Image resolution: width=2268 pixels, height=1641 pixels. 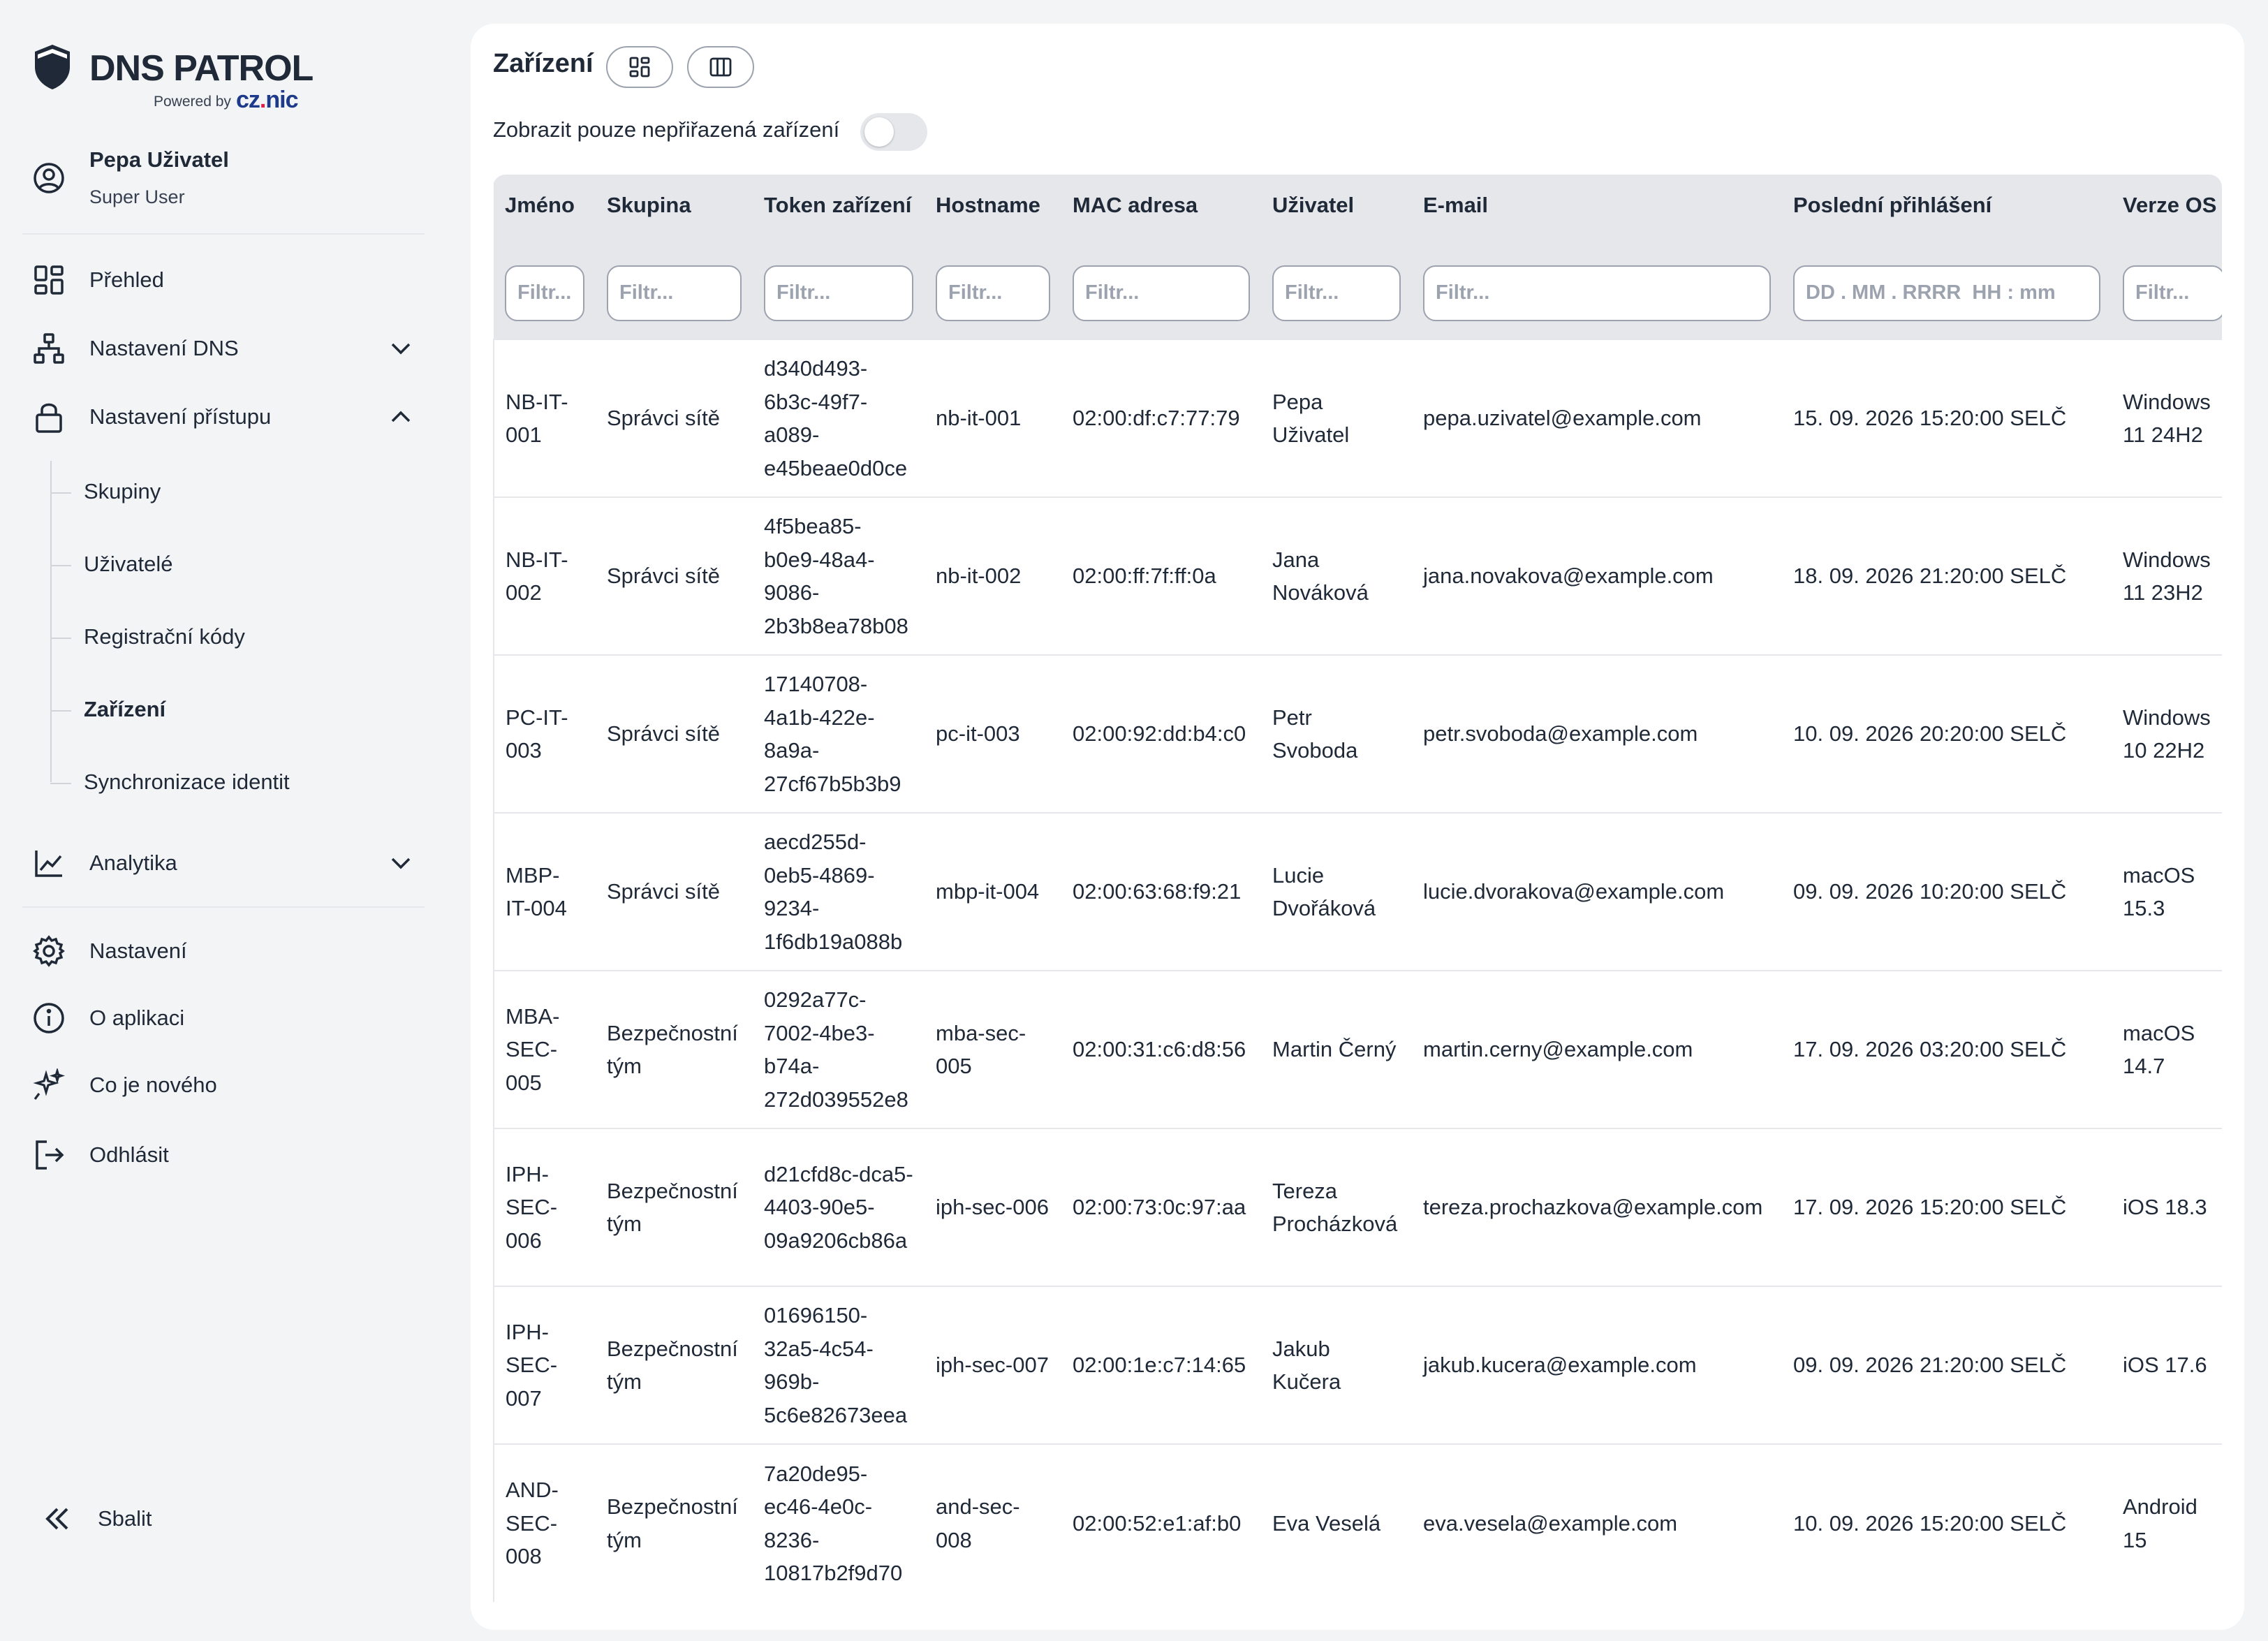 I want to click on column-header-user: Uživatel, so click(x=1336, y=216).